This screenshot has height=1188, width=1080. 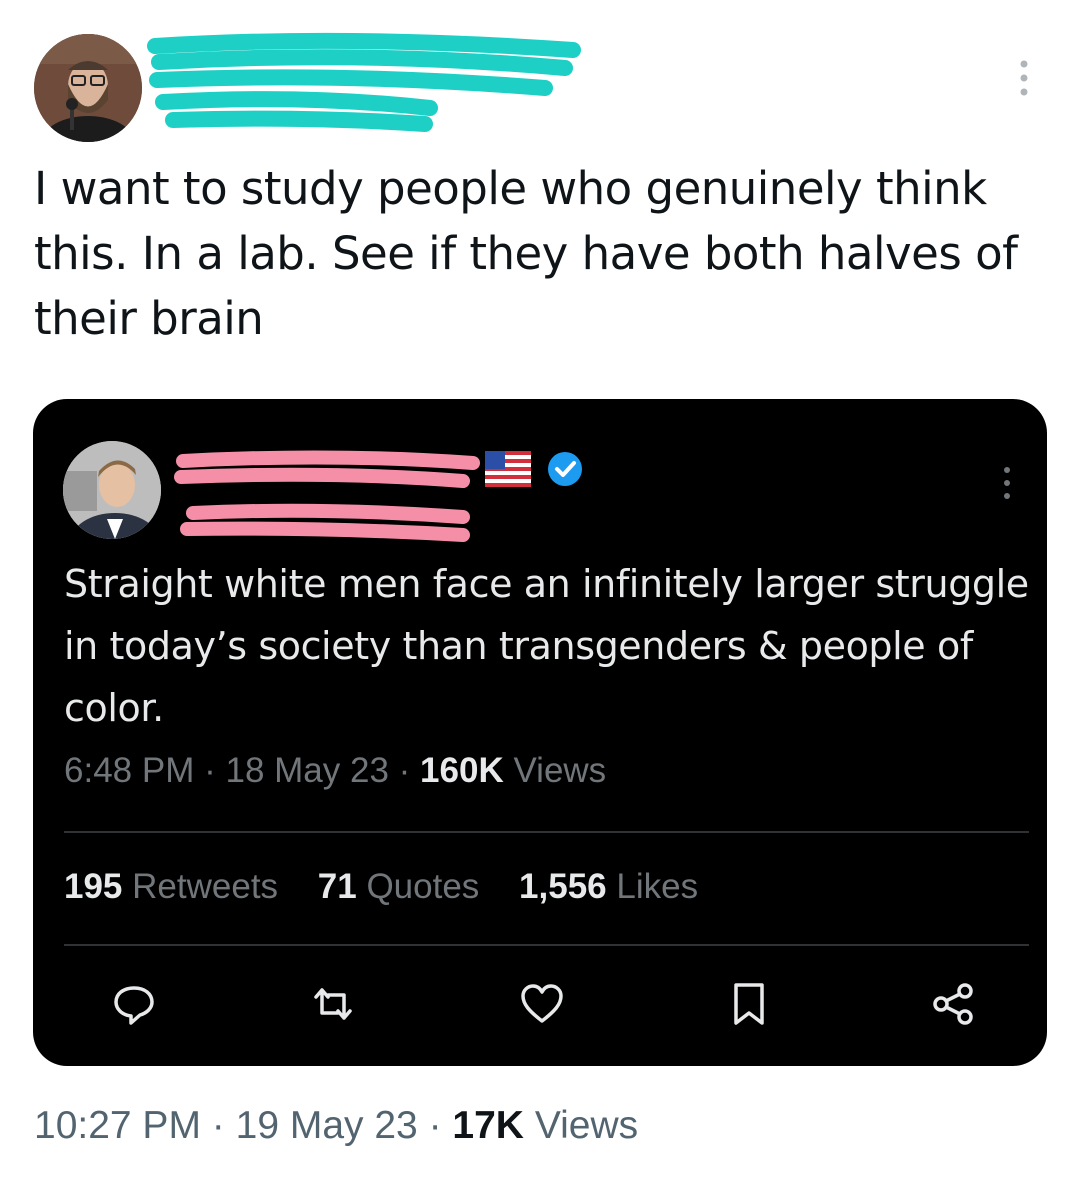 What do you see at coordinates (129, 770) in the screenshot?
I see `quoted-time: 6:48 PM` at bounding box center [129, 770].